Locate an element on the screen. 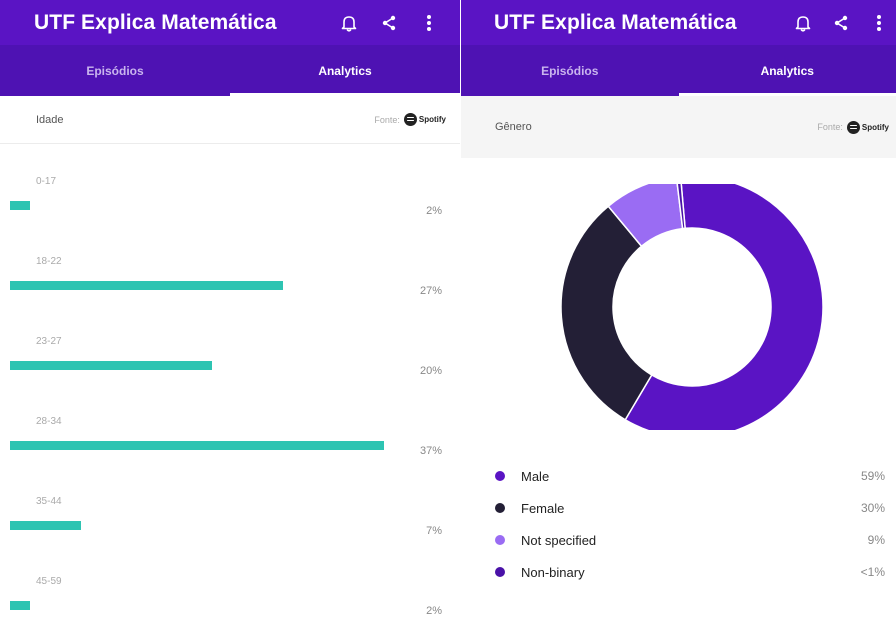 The height and width of the screenshot is (620, 896). age-row: 18-22 27% is located at coordinates (230, 290).